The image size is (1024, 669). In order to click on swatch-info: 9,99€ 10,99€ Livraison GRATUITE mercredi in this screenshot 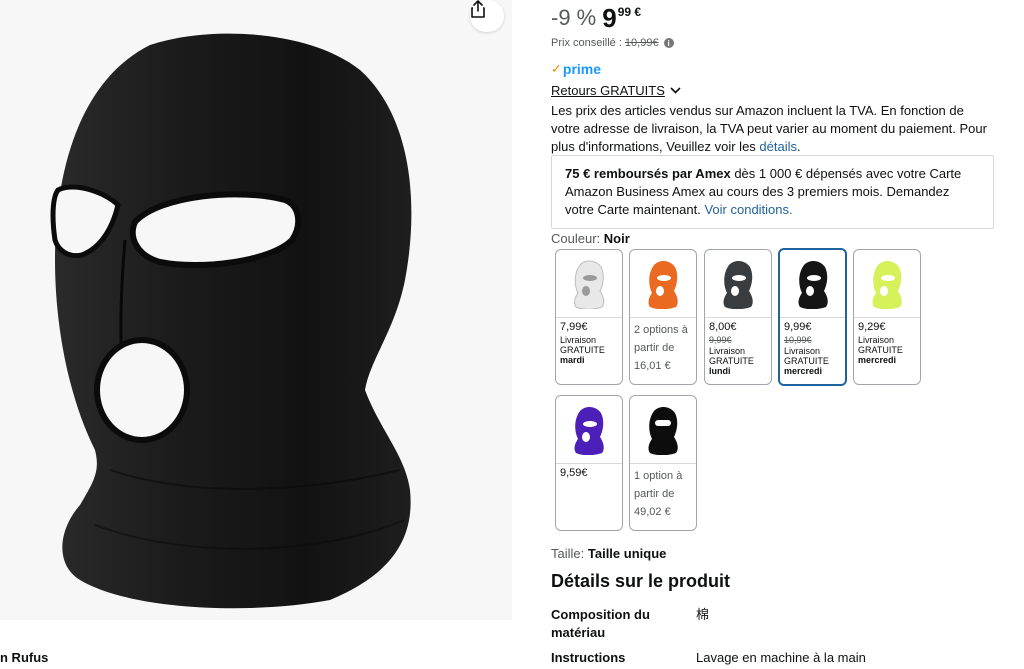, I will do `click(812, 348)`.